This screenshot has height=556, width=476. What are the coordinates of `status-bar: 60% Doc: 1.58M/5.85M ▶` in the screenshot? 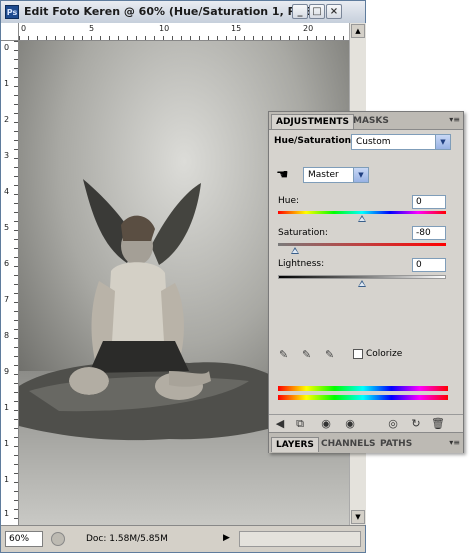 It's located at (183, 538).